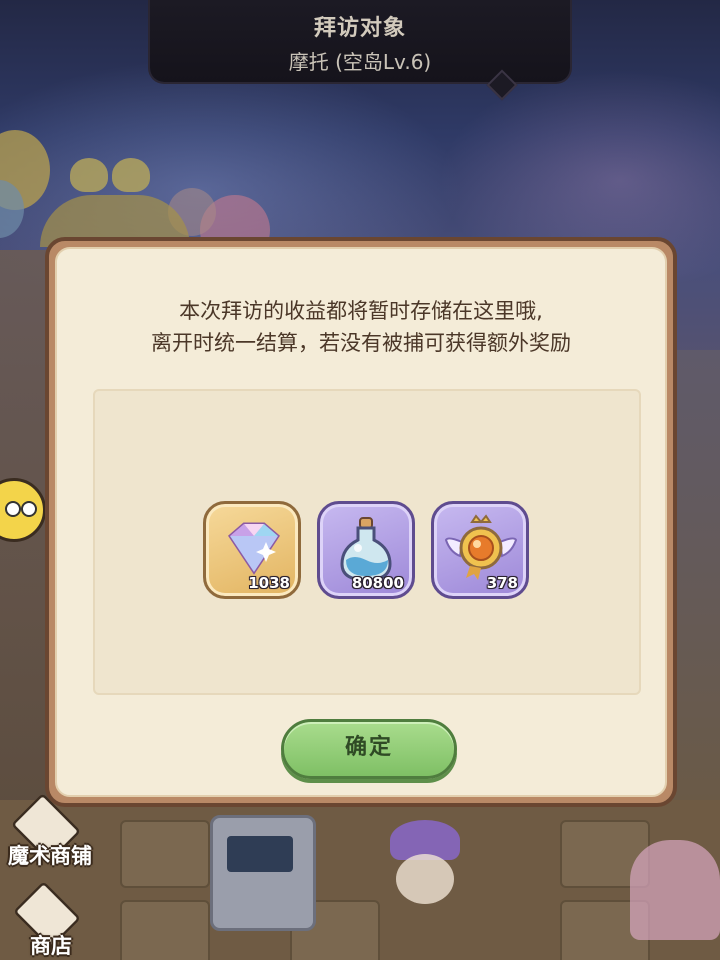 The height and width of the screenshot is (960, 720). What do you see at coordinates (260, 854) in the screenshot?
I see `machine-screen` at bounding box center [260, 854].